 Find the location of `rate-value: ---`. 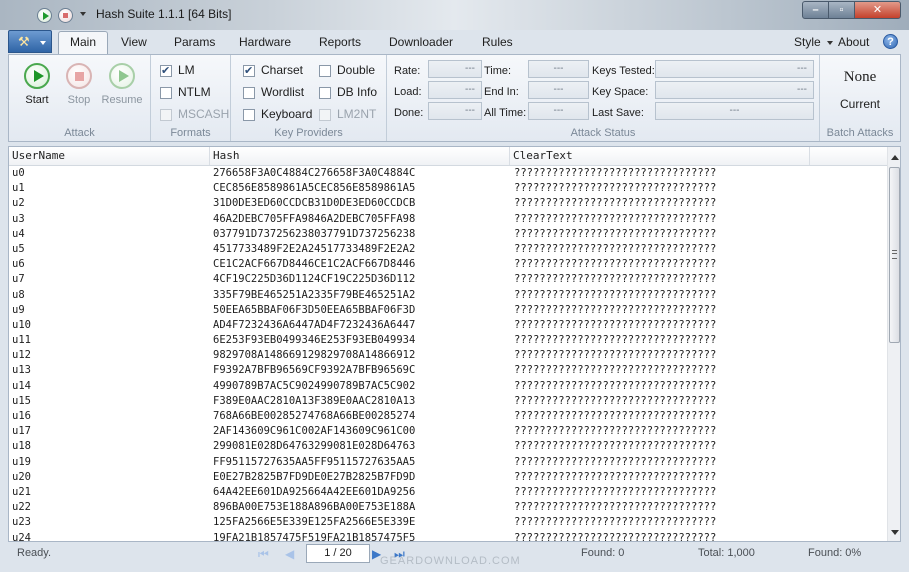

rate-value: --- is located at coordinates (455, 69).